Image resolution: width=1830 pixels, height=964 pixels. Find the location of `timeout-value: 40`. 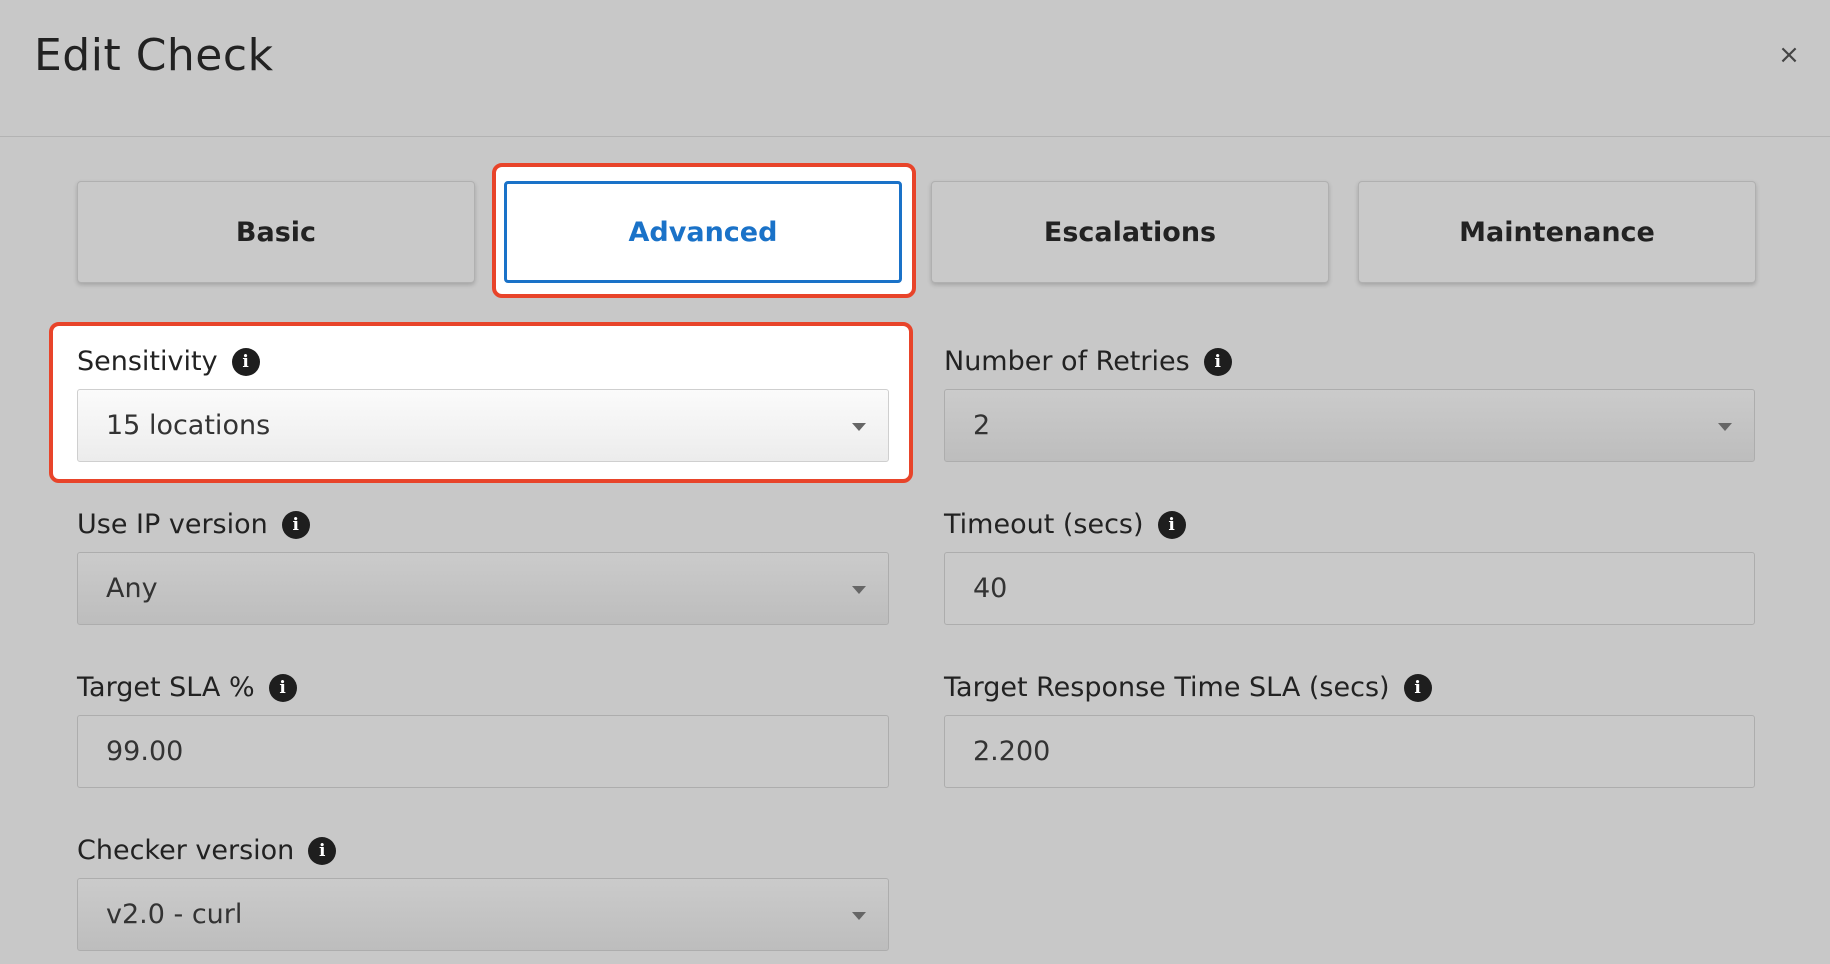

timeout-value: 40 is located at coordinates (990, 588).